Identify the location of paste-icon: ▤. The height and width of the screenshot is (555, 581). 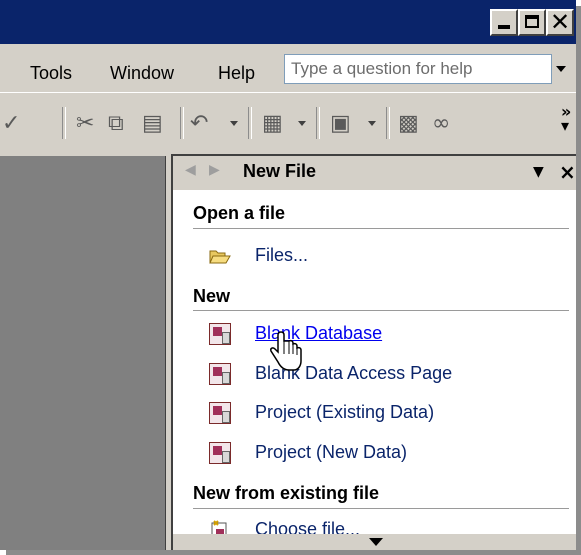
(152, 124).